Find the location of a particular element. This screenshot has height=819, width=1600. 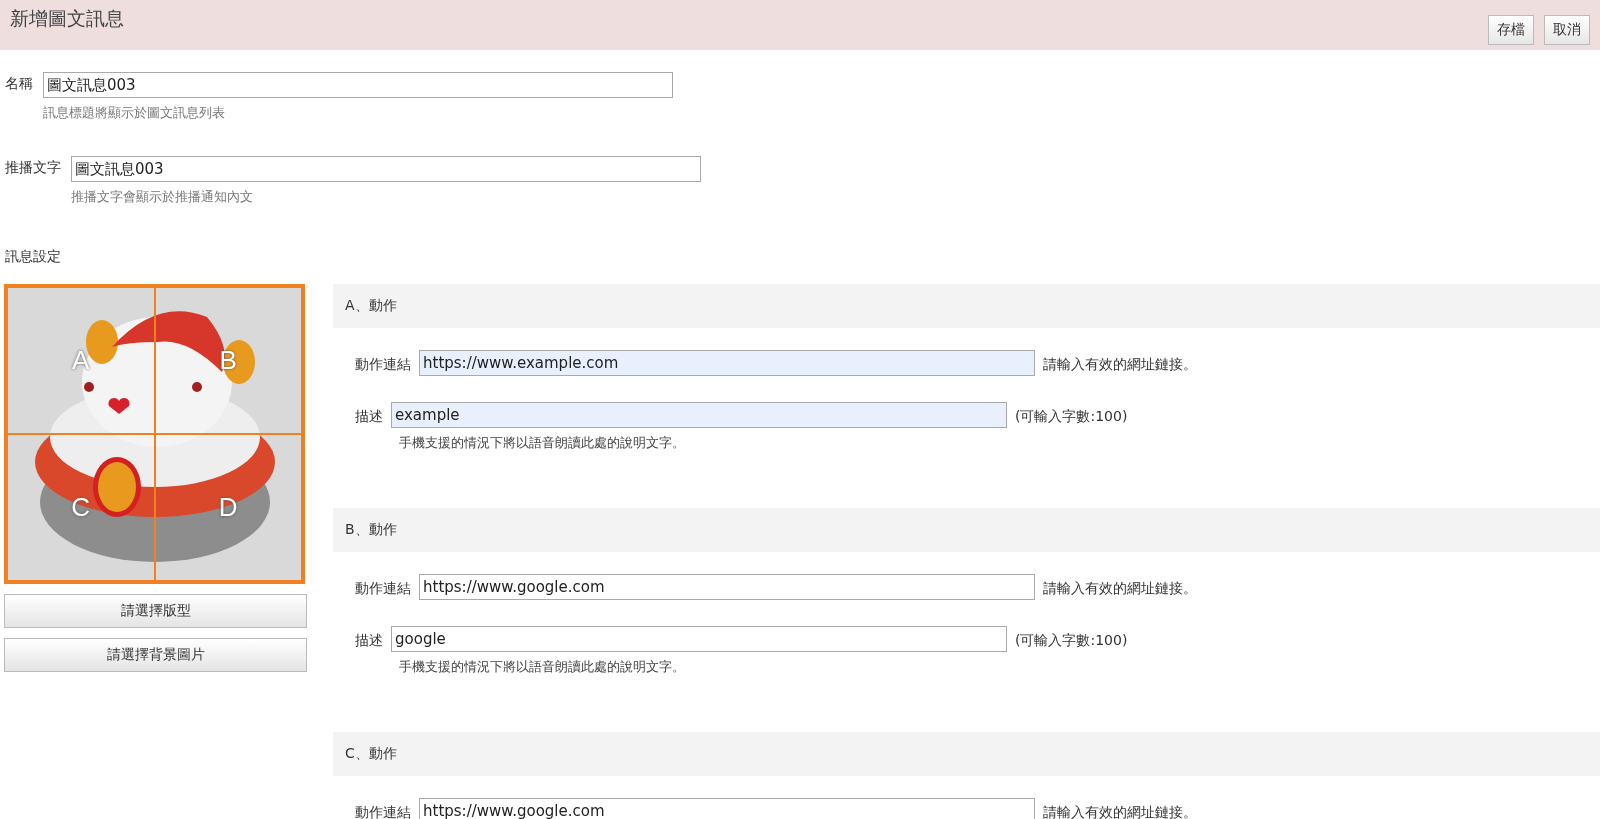

save-button: 存檔 is located at coordinates (1511, 30).